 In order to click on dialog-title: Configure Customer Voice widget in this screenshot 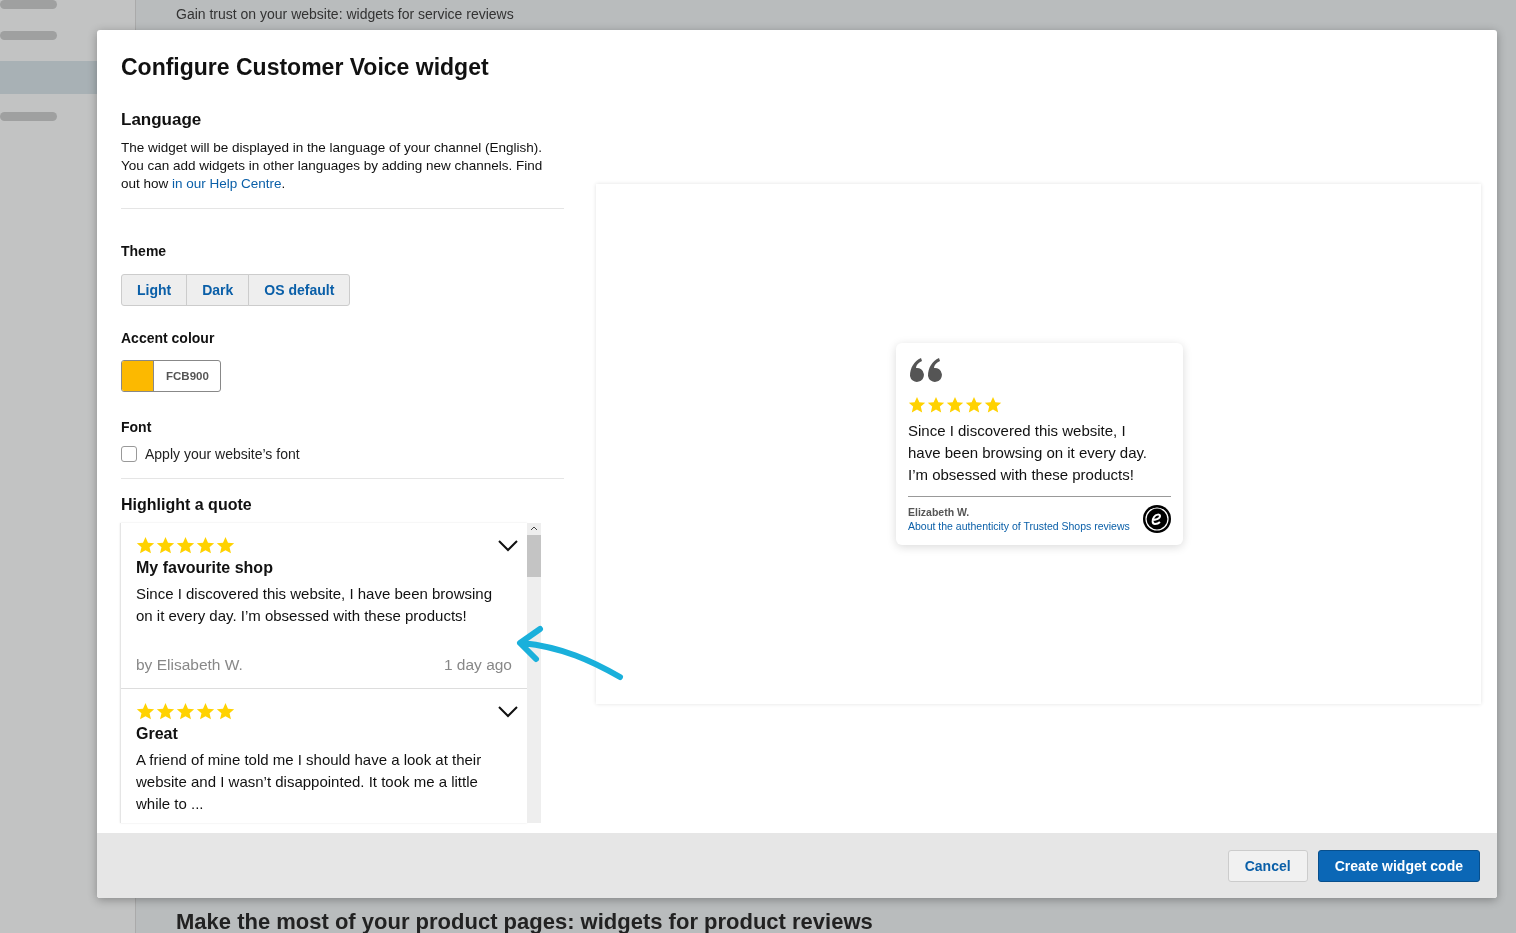, I will do `click(305, 67)`.